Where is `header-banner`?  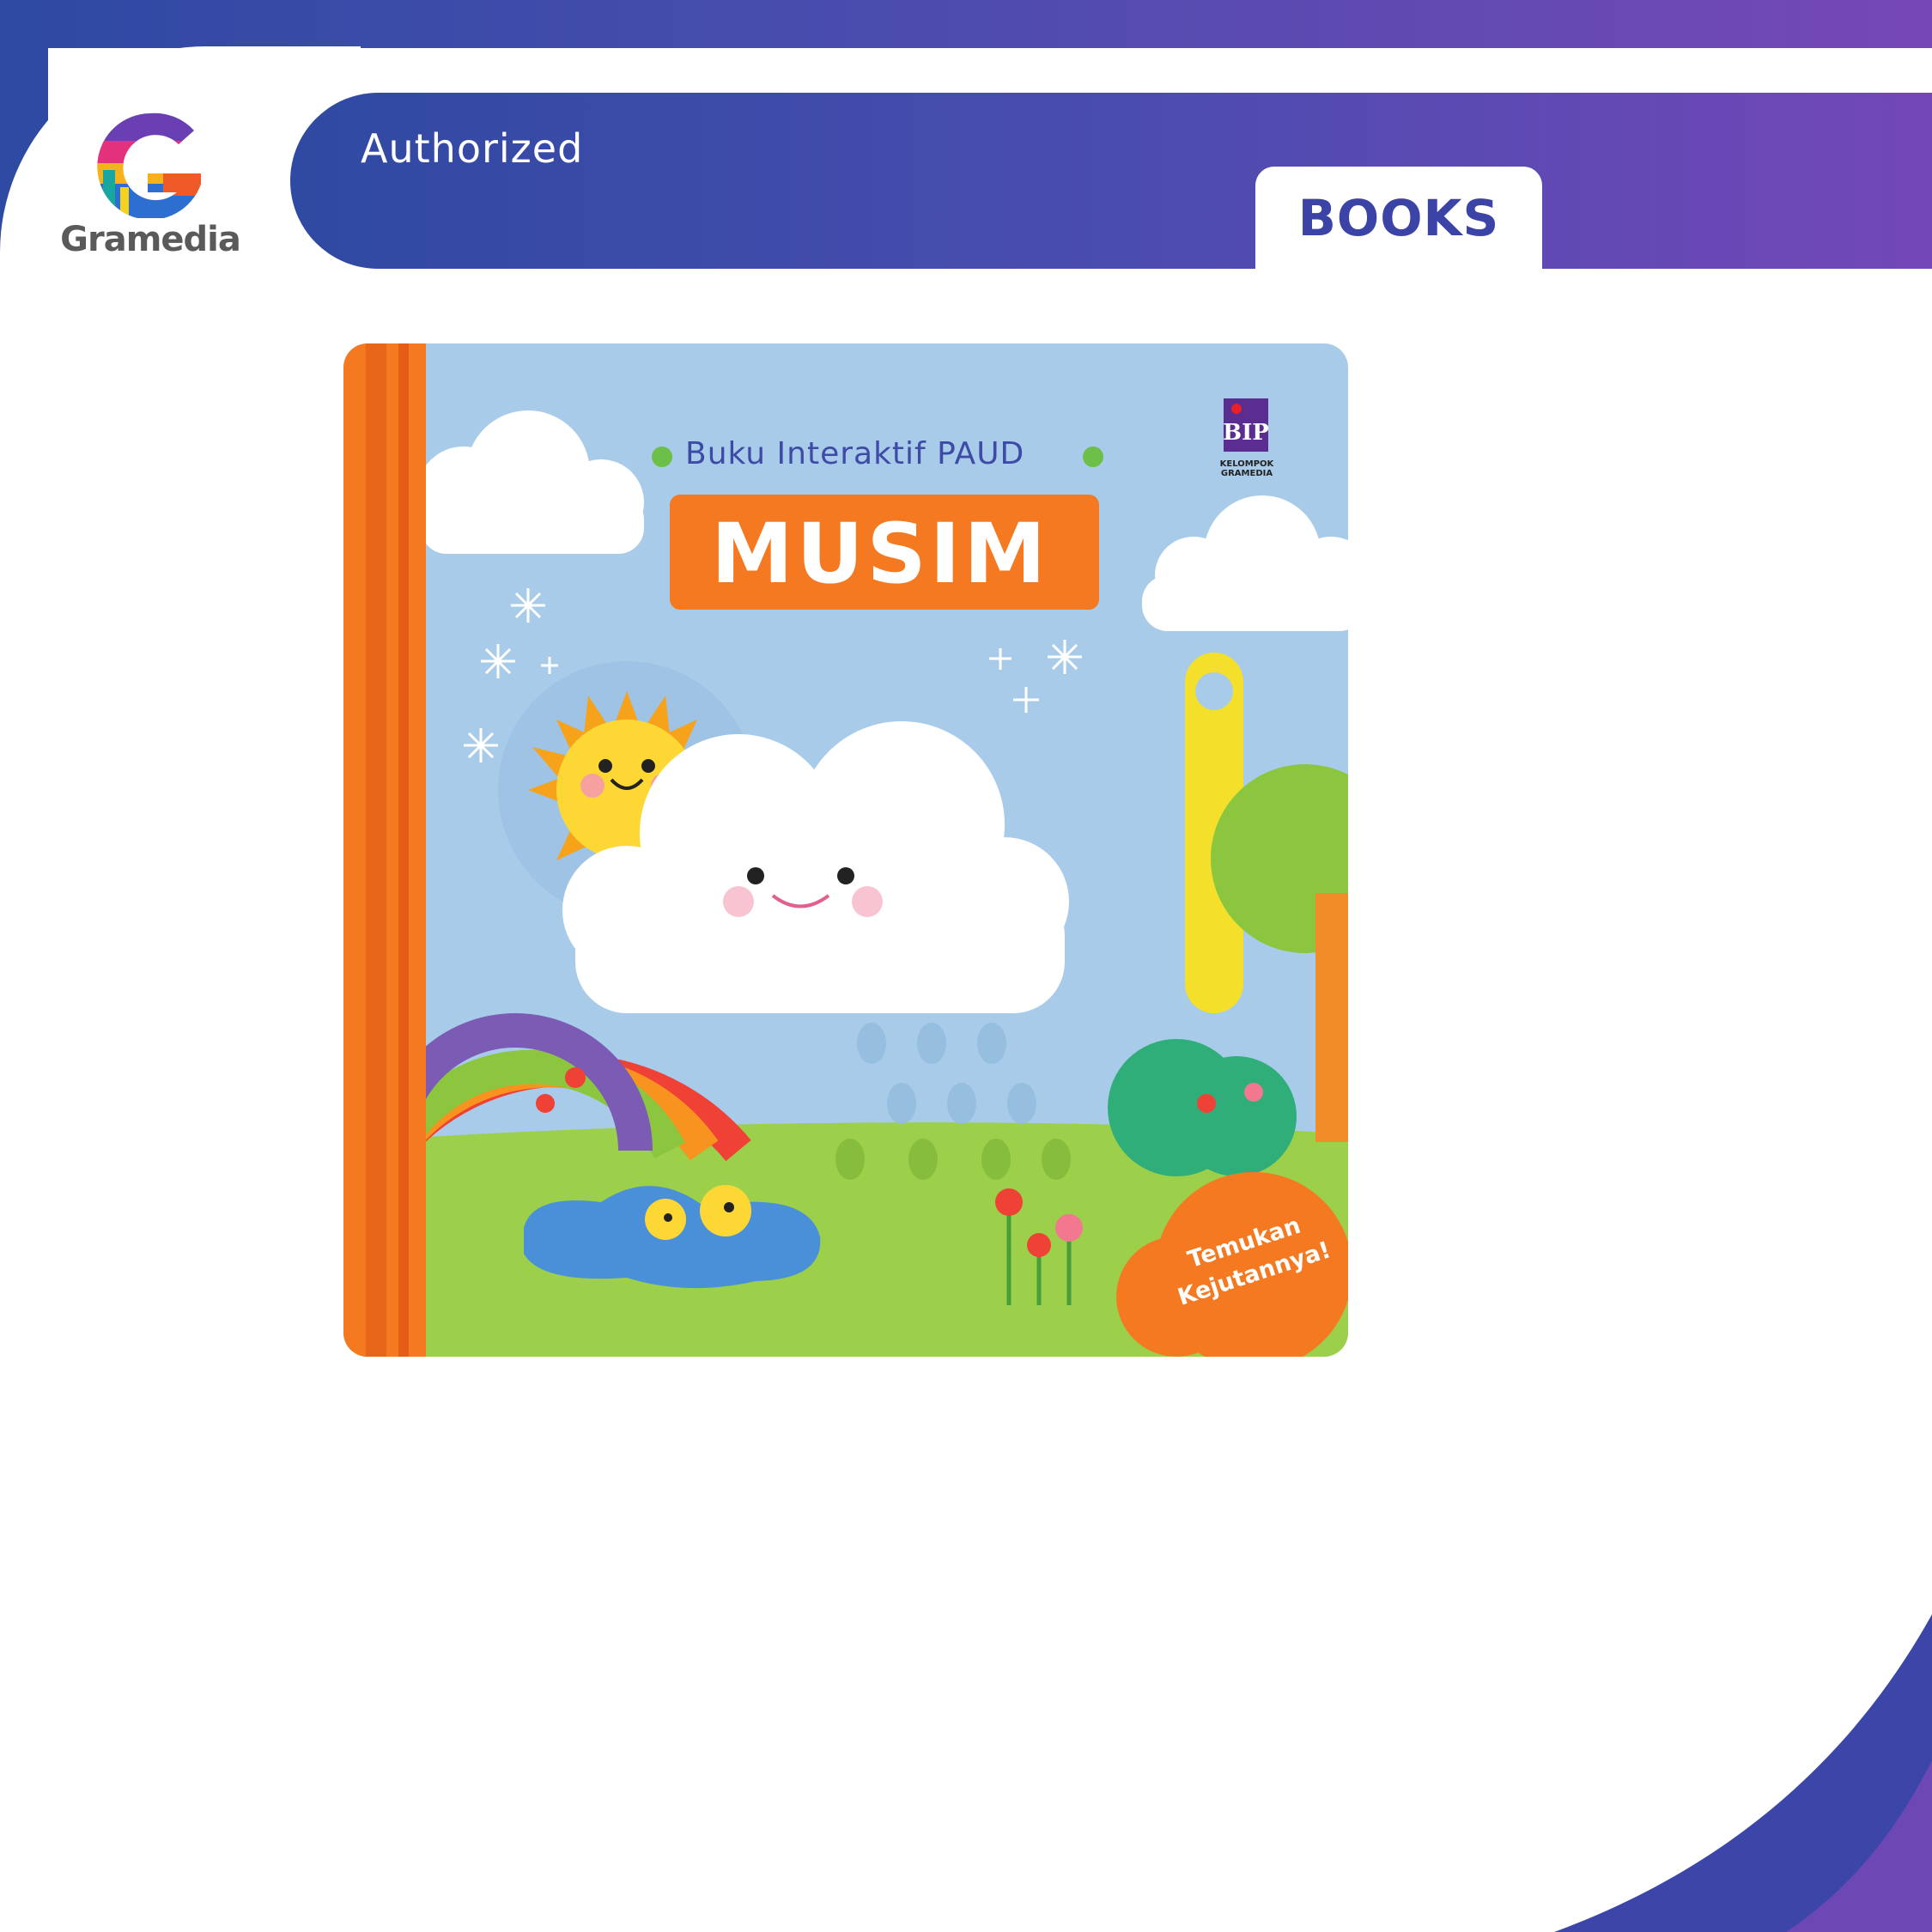 header-banner is located at coordinates (1111, 181).